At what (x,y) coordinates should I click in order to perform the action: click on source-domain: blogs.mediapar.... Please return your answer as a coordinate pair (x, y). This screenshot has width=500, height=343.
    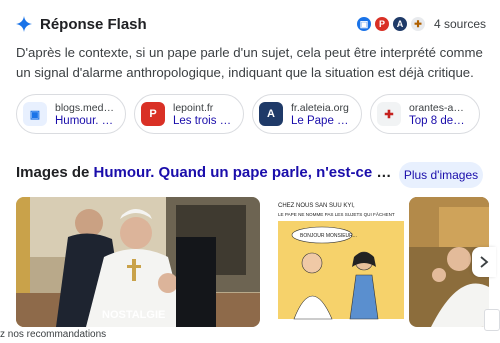
    Looking at the image, I should click on (85, 107).